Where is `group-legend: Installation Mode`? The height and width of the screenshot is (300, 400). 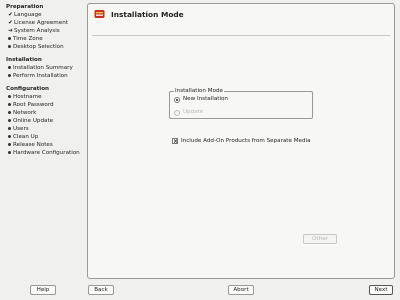 group-legend: Installation Mode is located at coordinates (199, 91).